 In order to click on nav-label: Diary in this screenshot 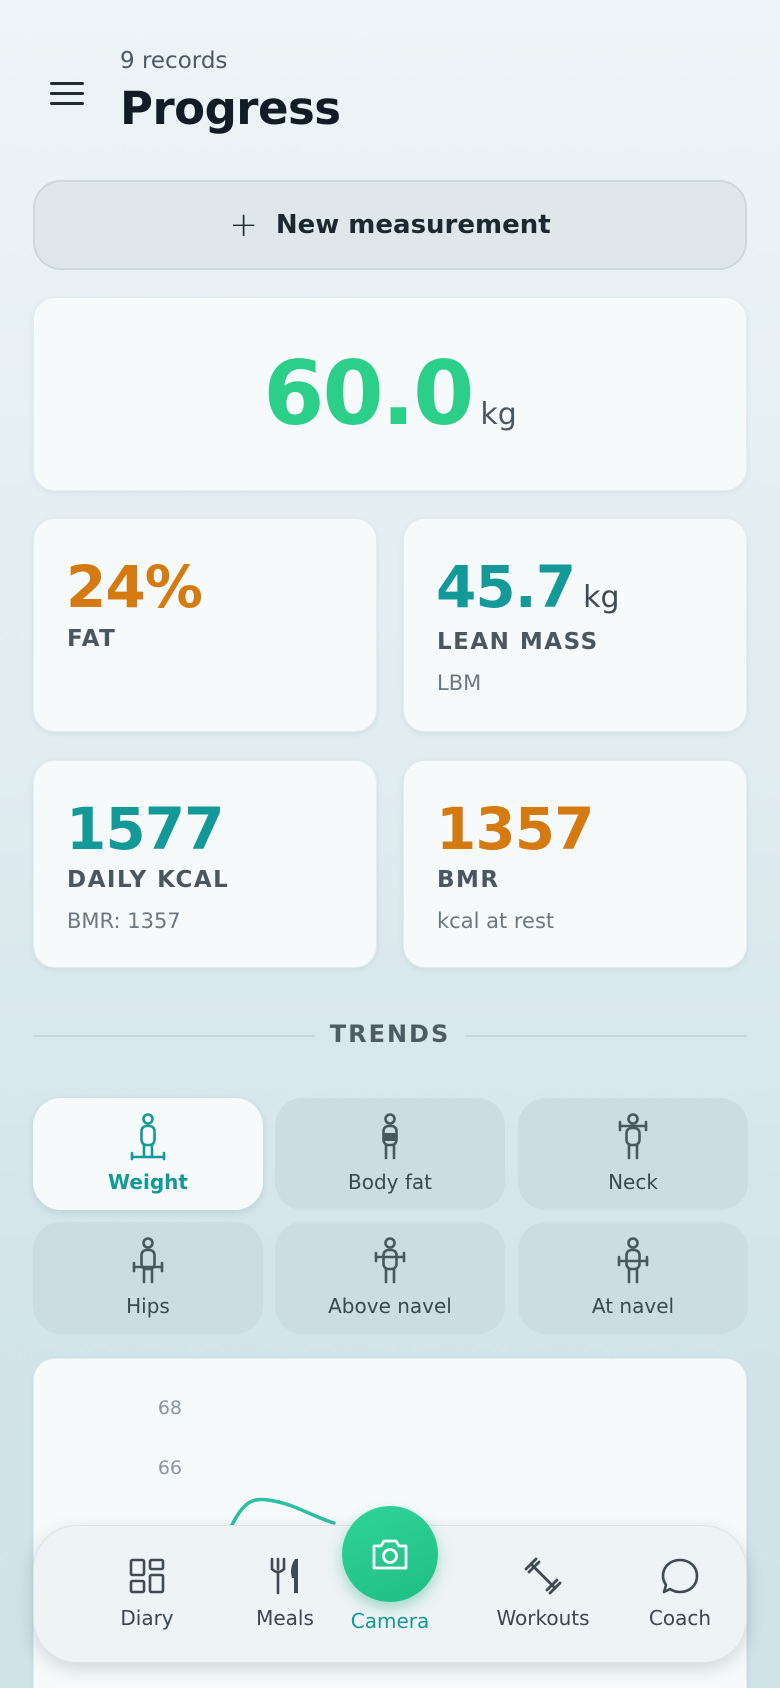, I will do `click(147, 1618)`.